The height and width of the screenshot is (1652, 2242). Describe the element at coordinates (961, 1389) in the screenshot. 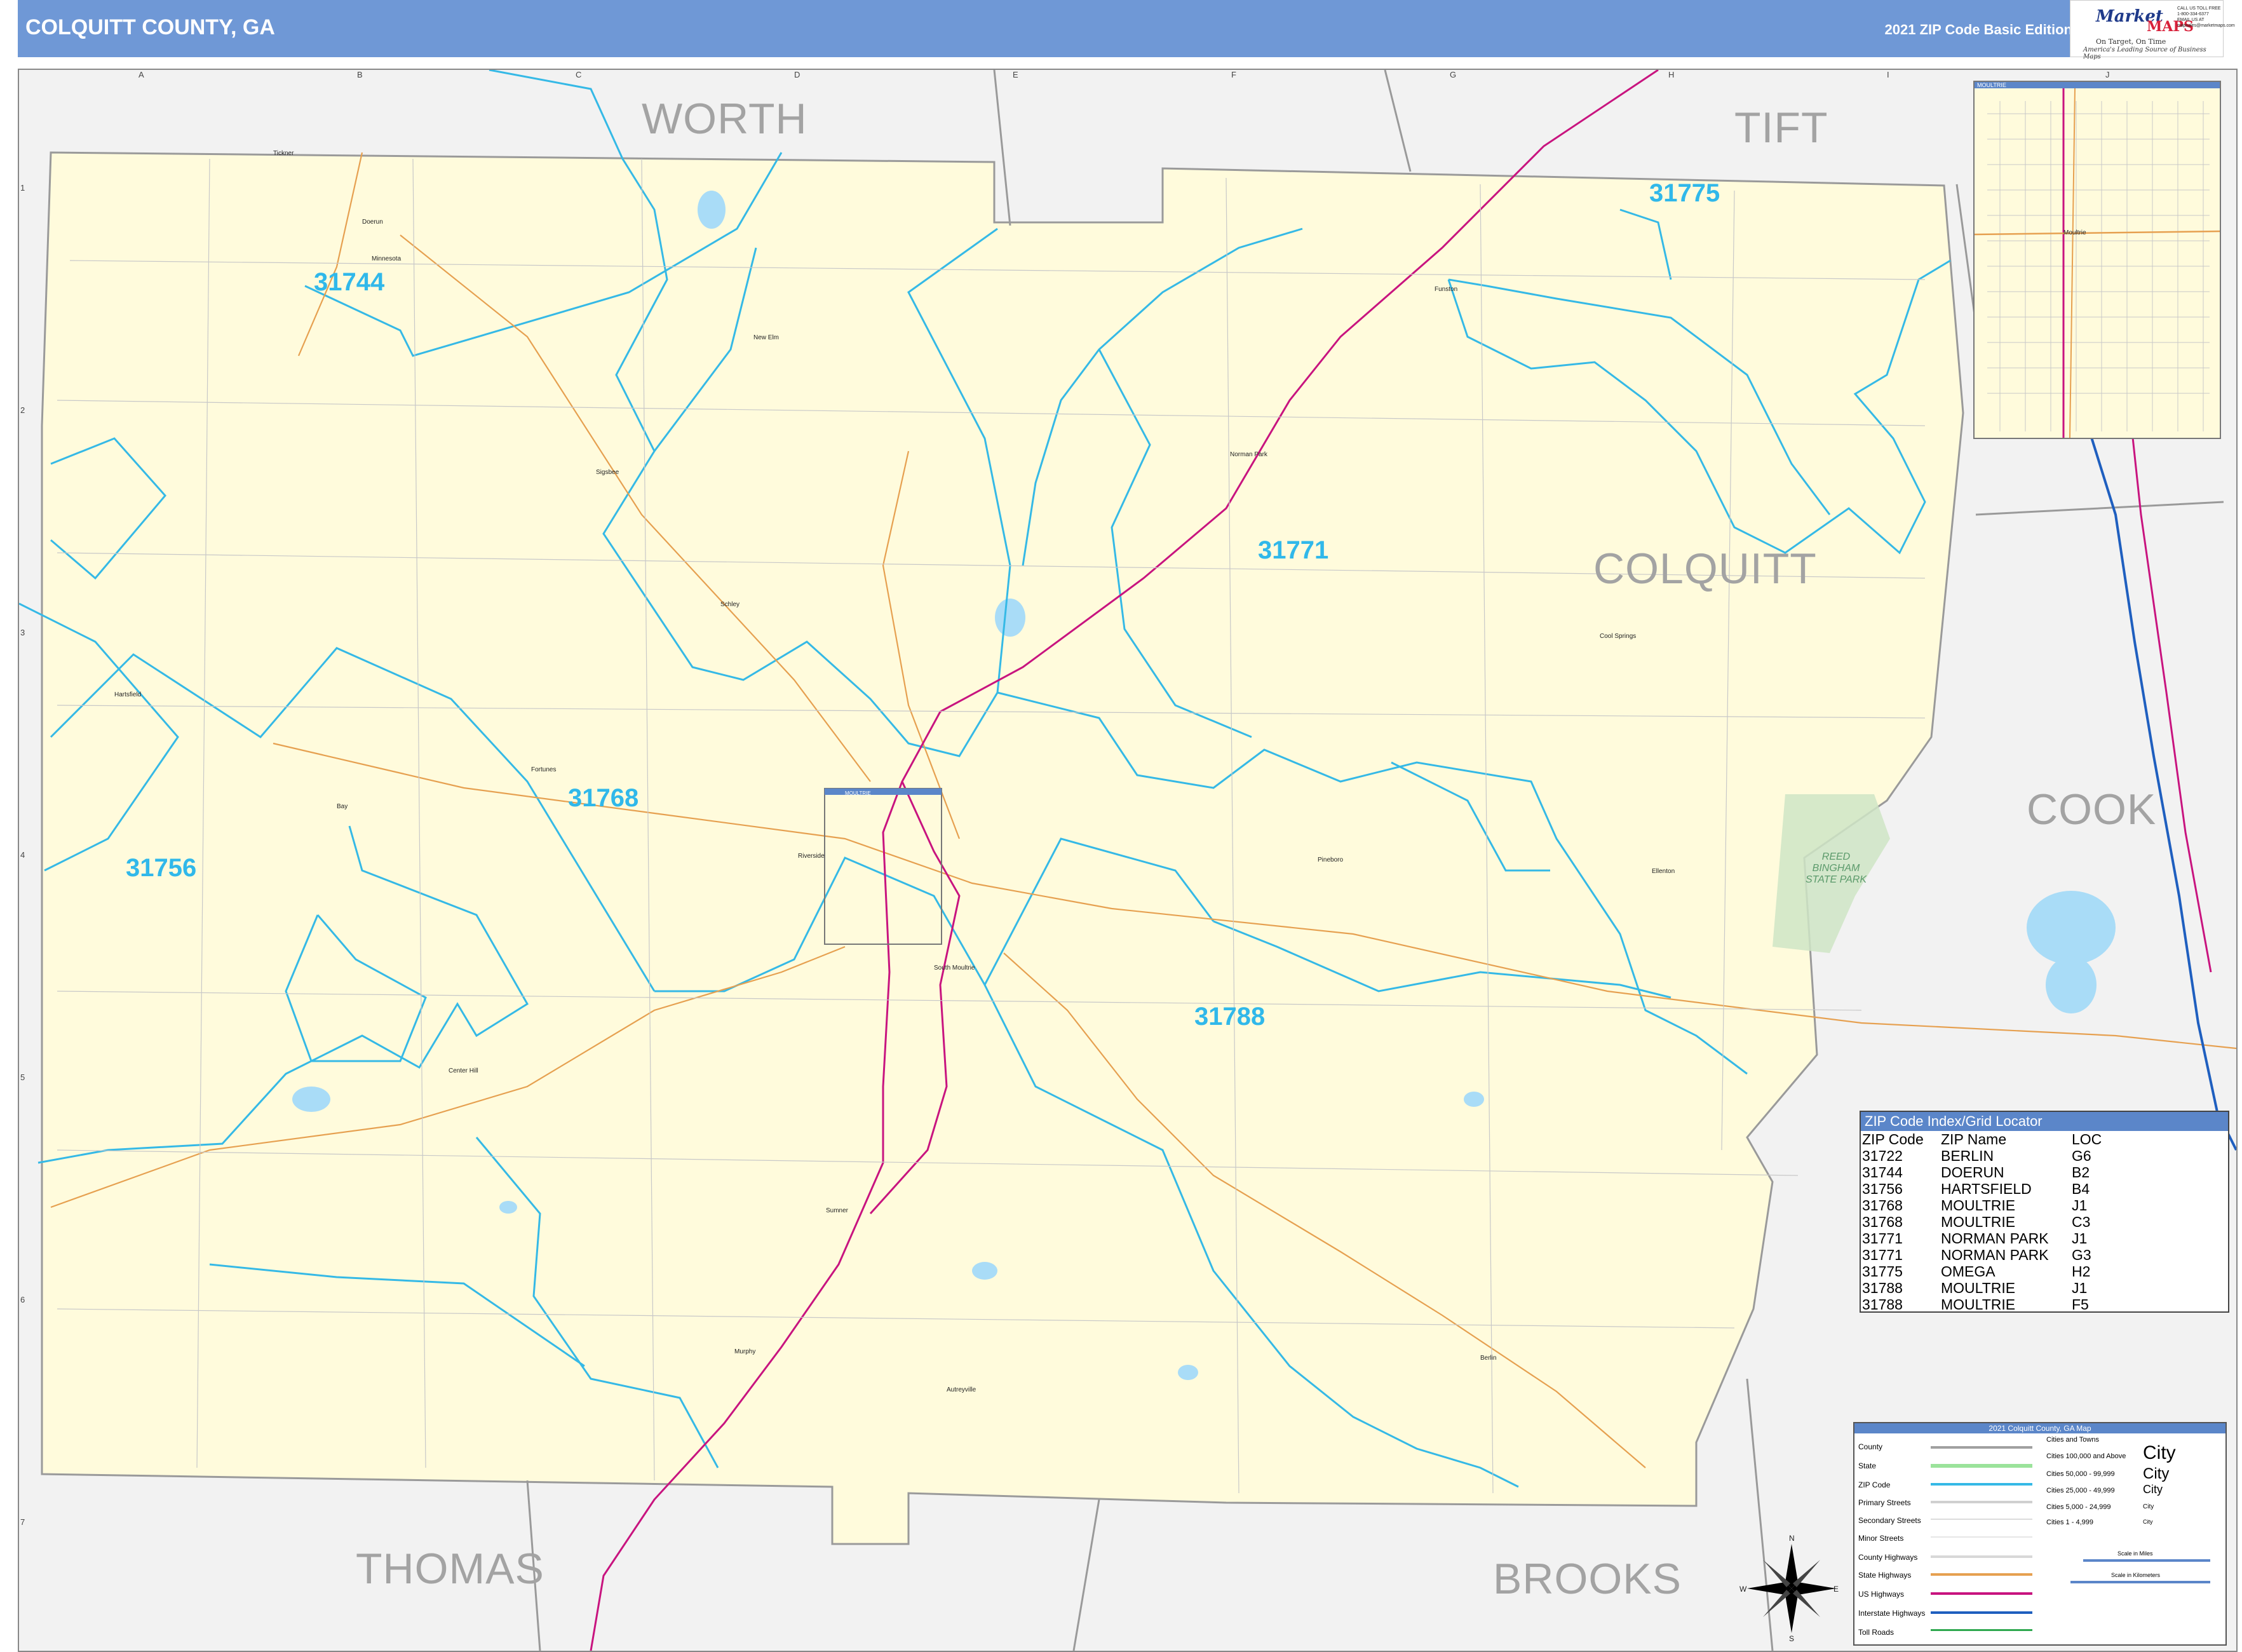

I see `town-label: Autreyville` at that location.